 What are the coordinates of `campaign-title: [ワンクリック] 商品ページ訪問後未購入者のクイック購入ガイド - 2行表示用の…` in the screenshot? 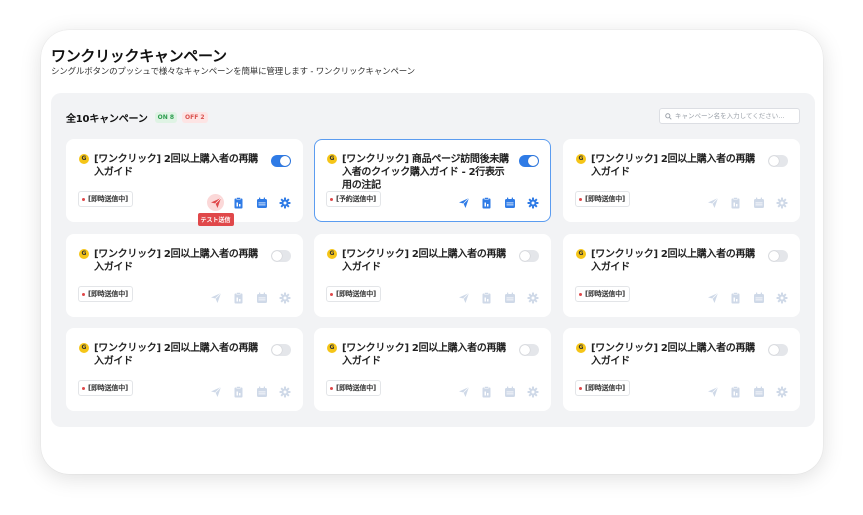 It's located at (425, 172).